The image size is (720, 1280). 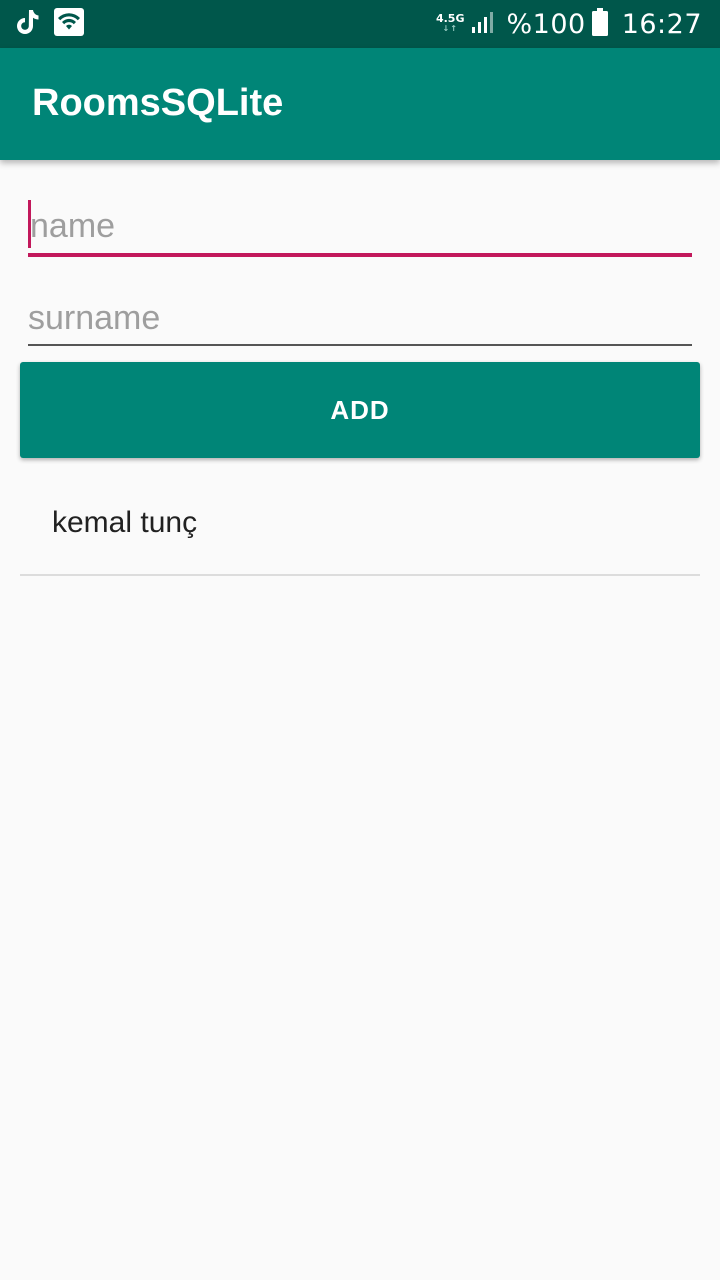 What do you see at coordinates (158, 103) in the screenshot?
I see `app-title: RoomsSQLite` at bounding box center [158, 103].